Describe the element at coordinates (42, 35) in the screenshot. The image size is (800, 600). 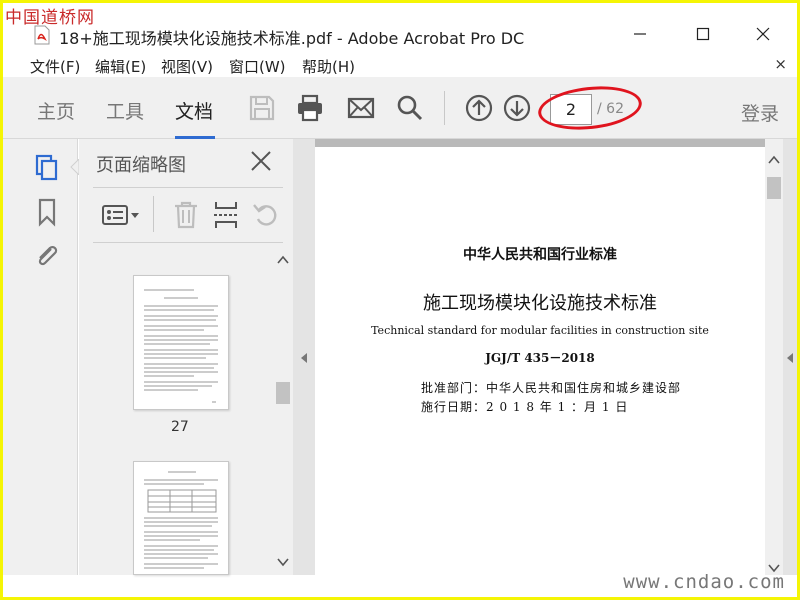
I see `acrobat-icon` at that location.